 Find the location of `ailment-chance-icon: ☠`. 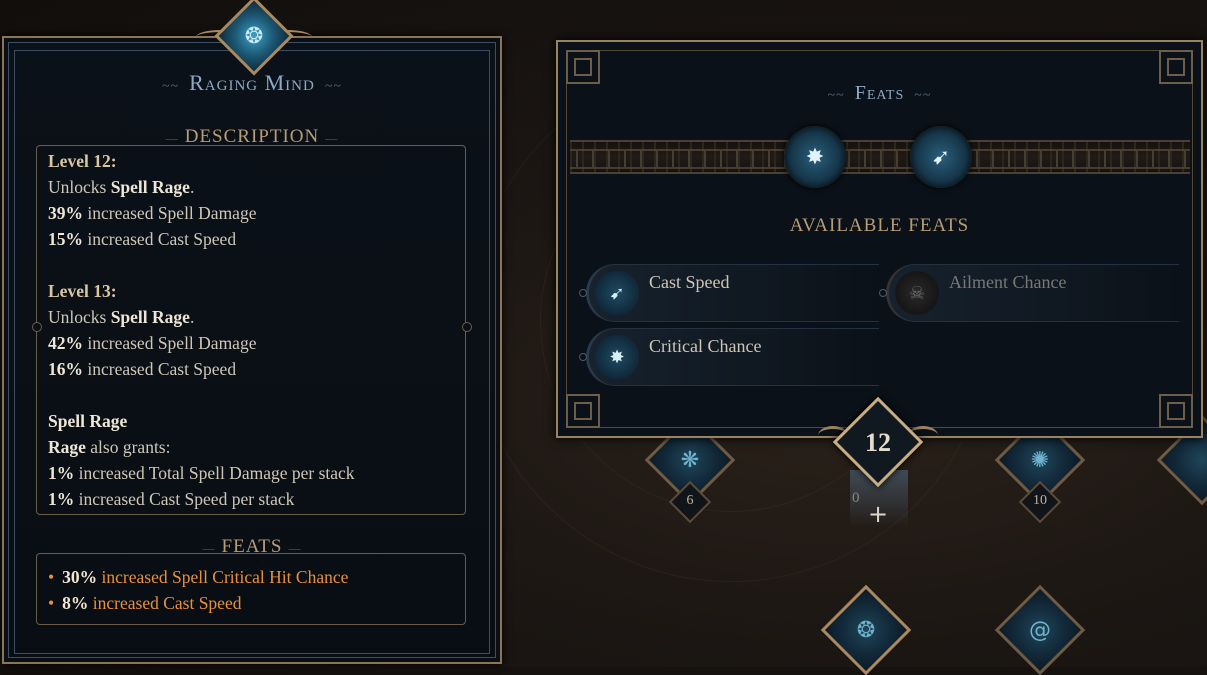

ailment-chance-icon: ☠ is located at coordinates (917, 293).